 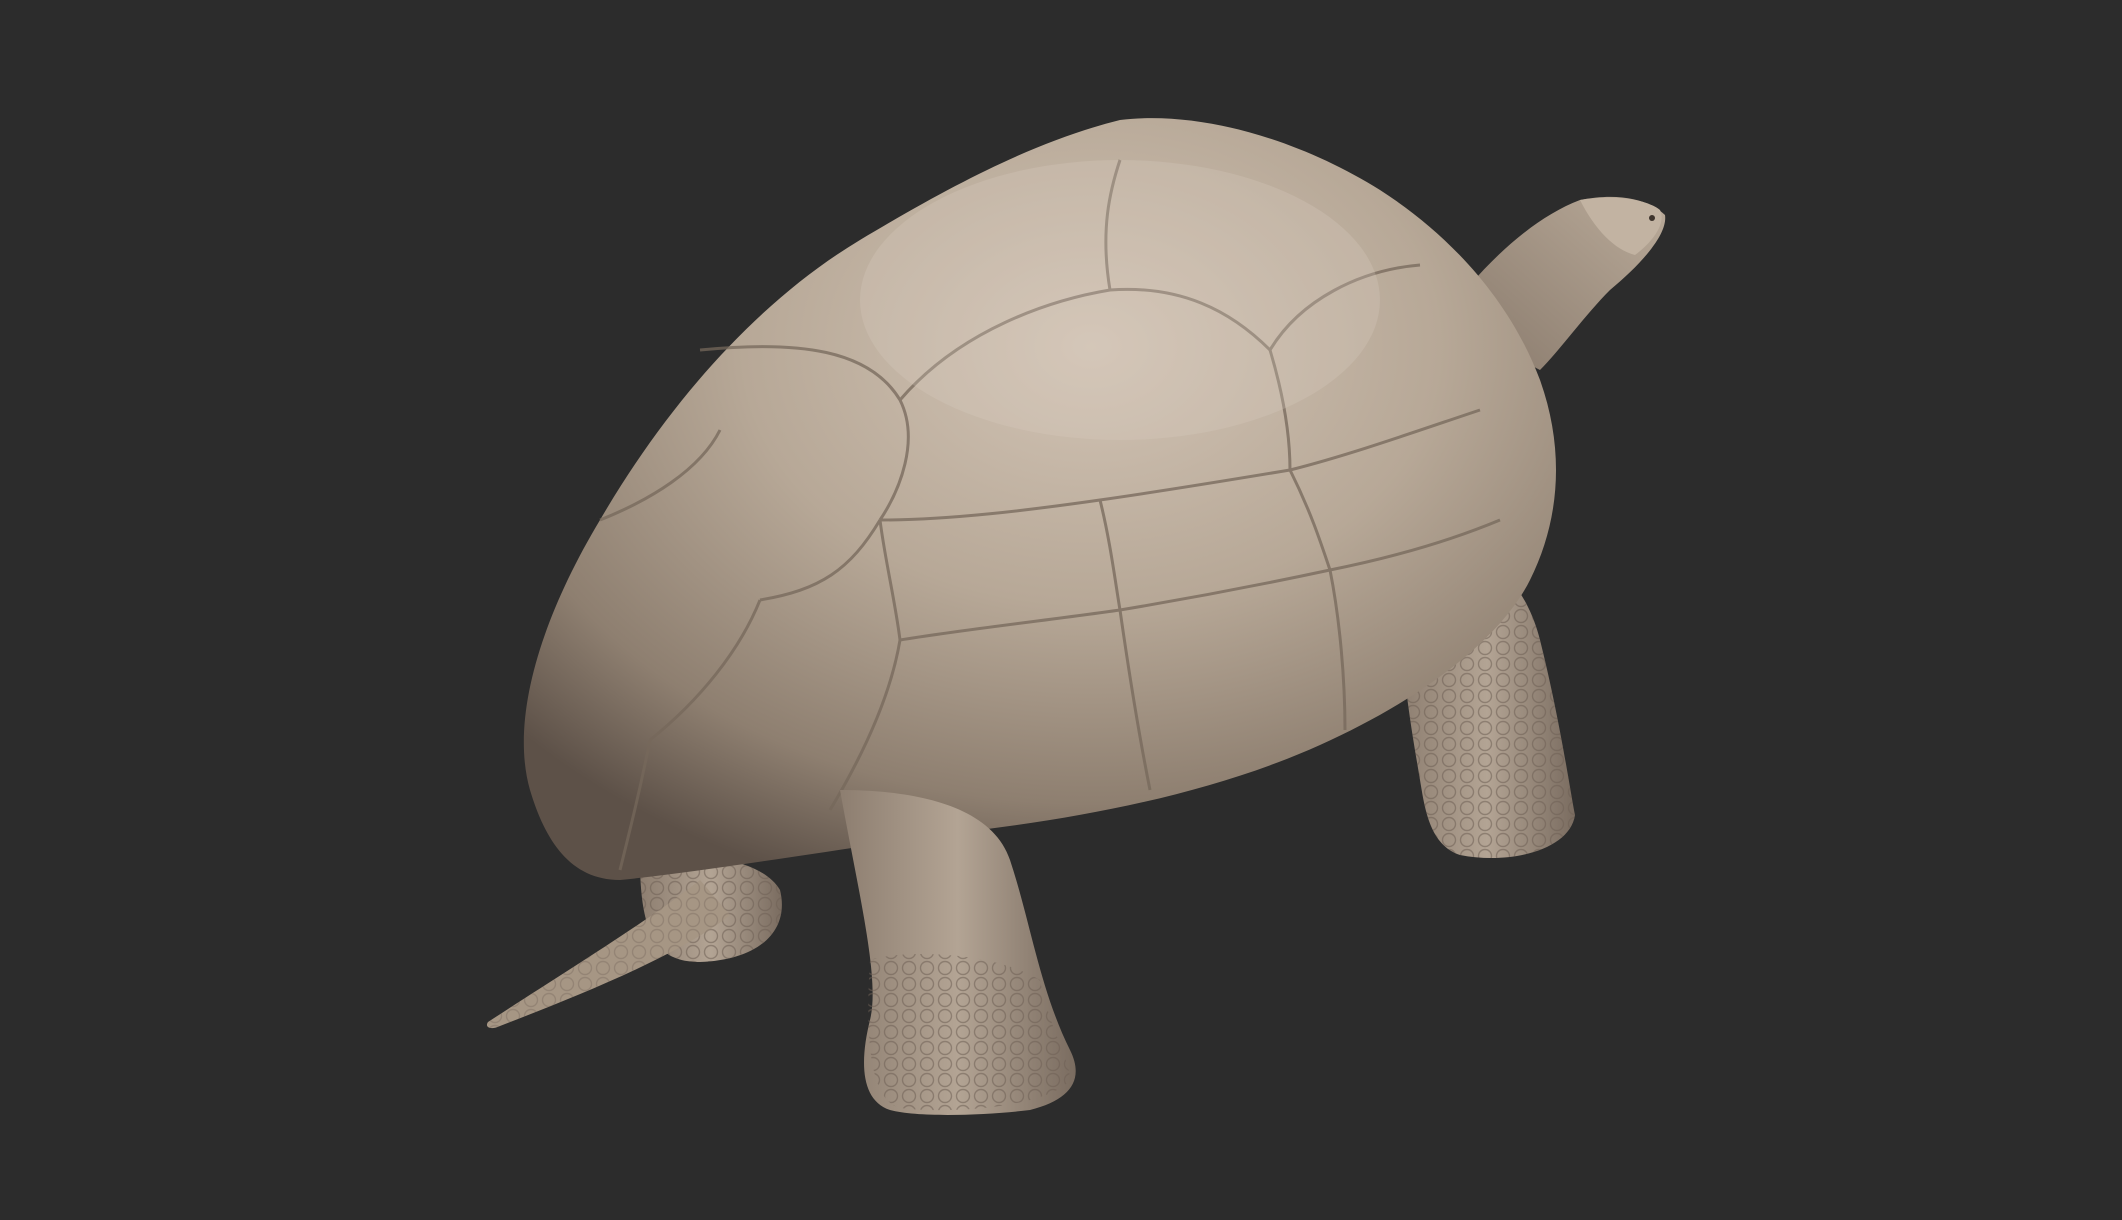 What do you see at coordinates (958, 952) in the screenshot?
I see `near-rear-leg` at bounding box center [958, 952].